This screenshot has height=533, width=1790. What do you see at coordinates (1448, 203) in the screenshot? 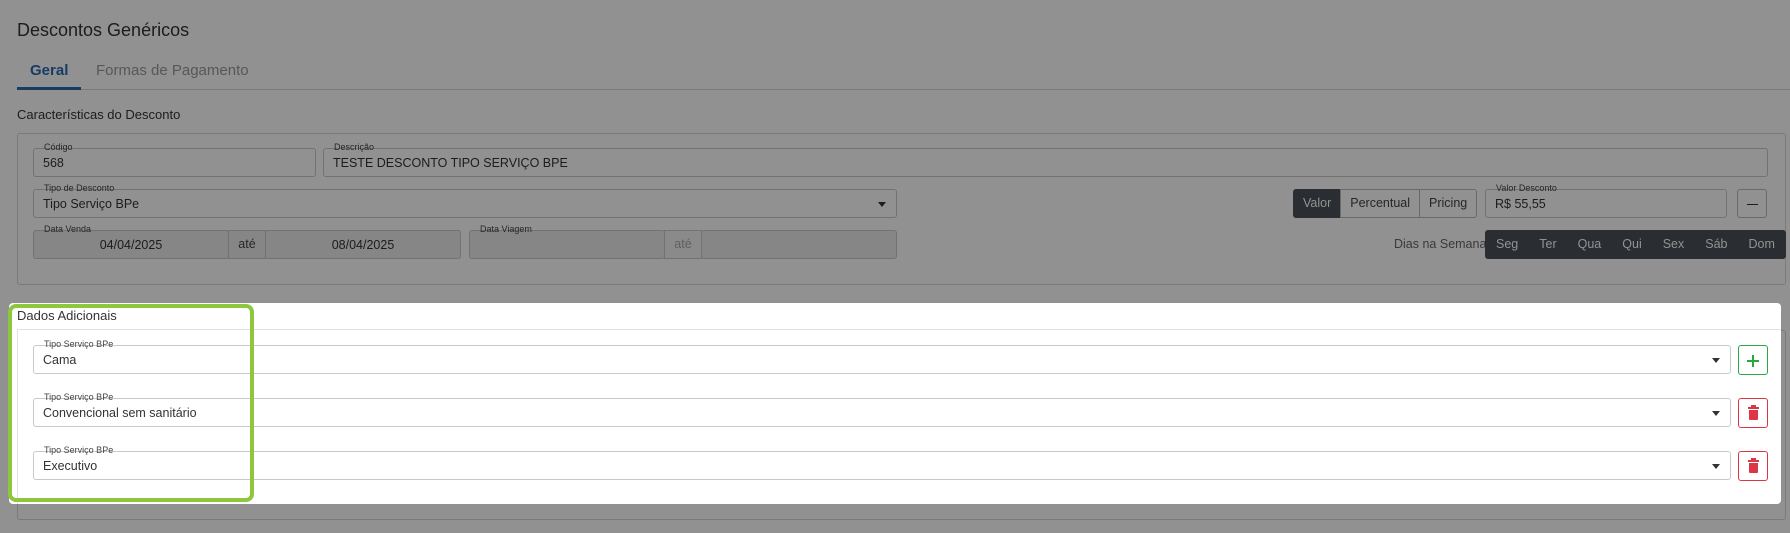
I see `modo-pricing-button: Pricing` at bounding box center [1448, 203].